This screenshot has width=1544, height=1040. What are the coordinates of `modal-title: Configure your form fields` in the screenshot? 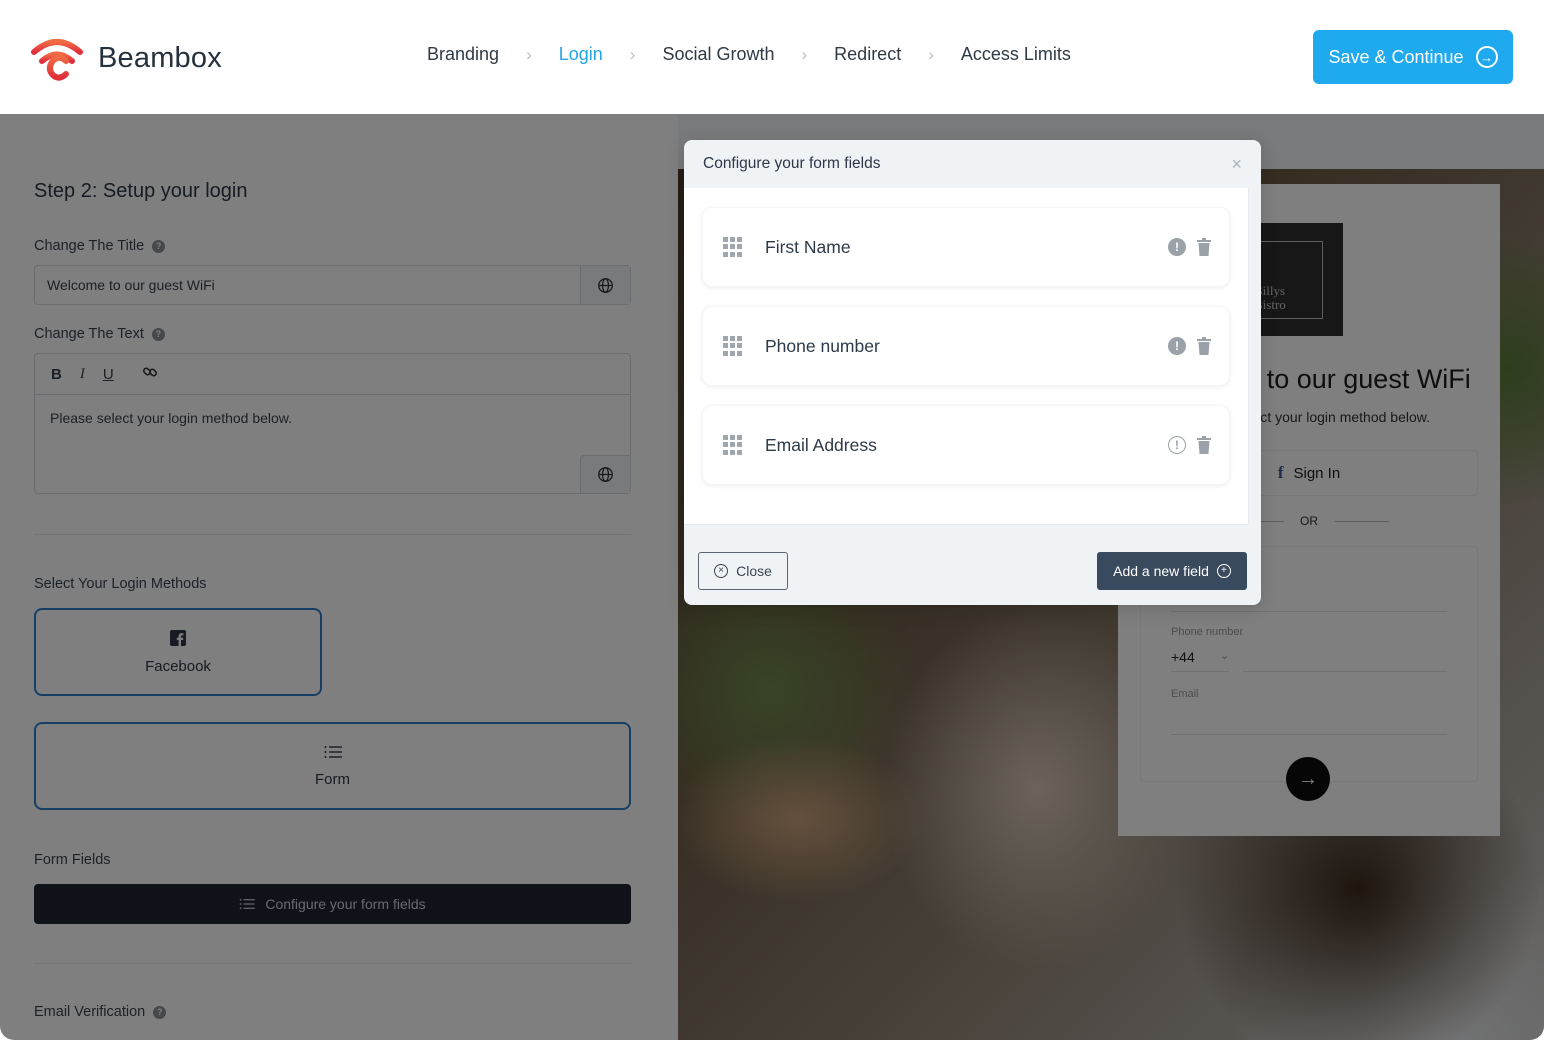 It's located at (792, 163).